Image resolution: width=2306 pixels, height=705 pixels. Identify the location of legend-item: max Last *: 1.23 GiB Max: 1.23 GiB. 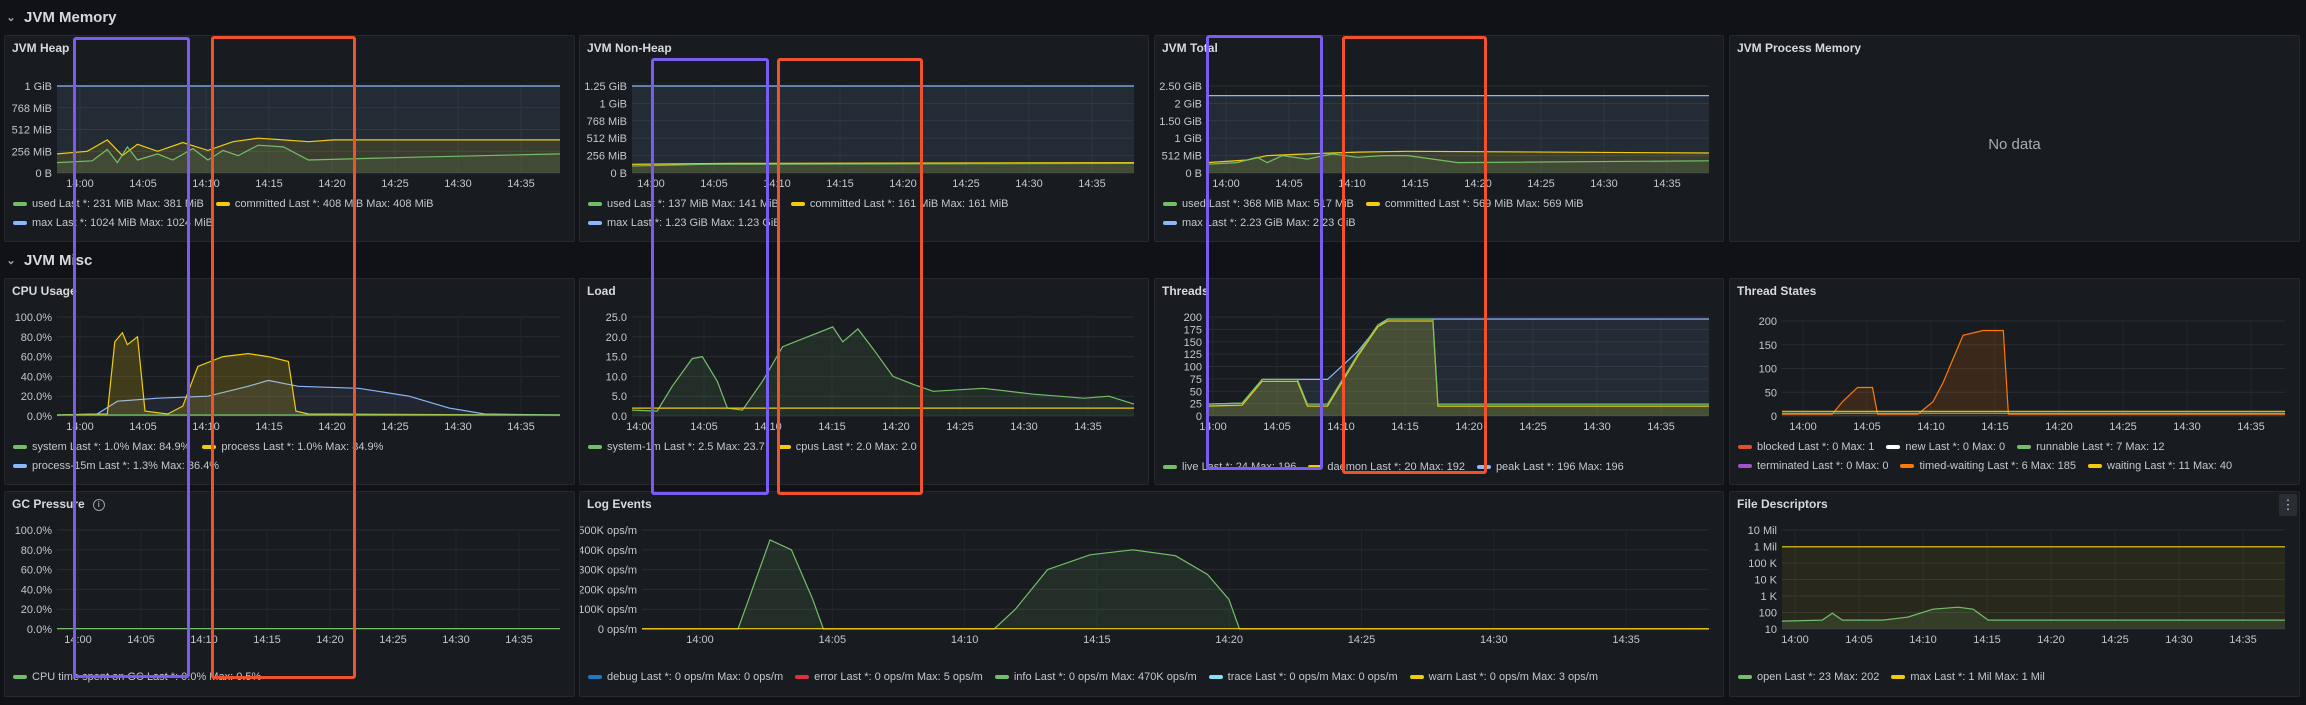
(684, 223).